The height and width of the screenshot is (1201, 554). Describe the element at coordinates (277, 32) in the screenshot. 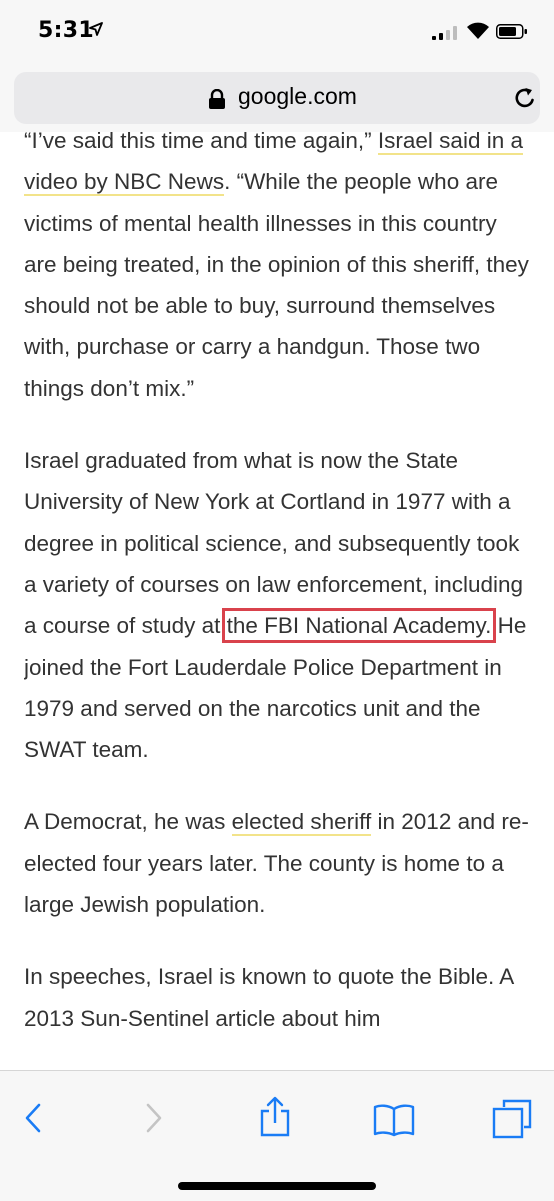

I see `status-bar: 5:31` at that location.